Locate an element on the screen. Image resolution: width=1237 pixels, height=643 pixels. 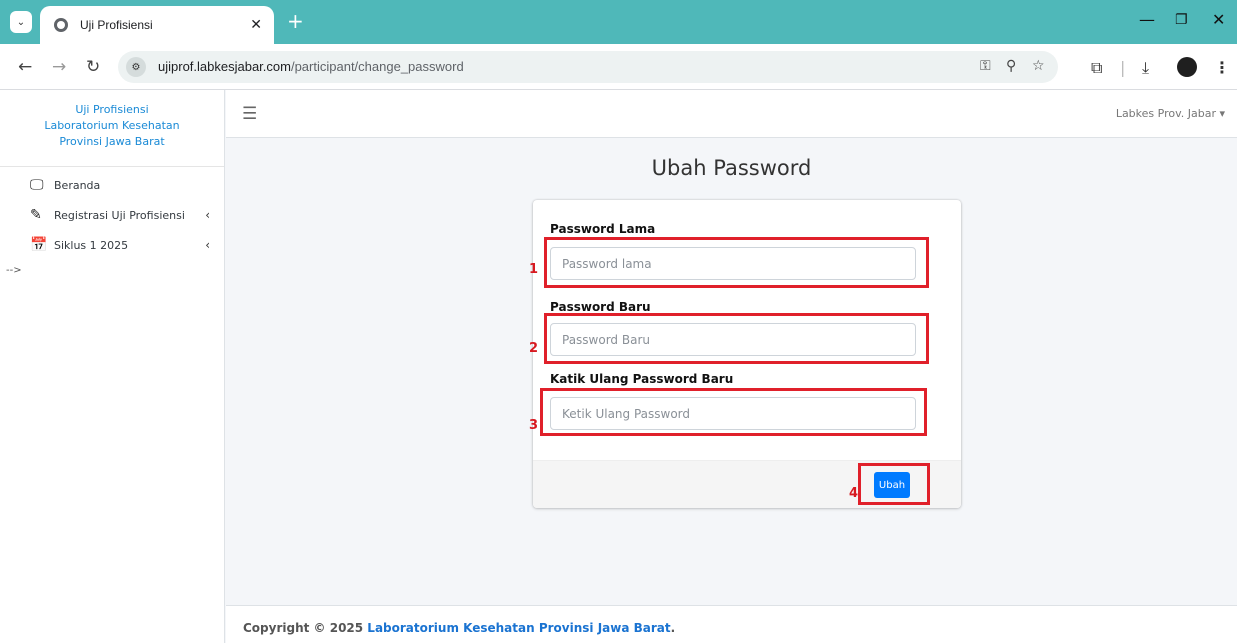
browser-tab-bar: ⌄ Uji Profisiensi ✕ + — ❐ ✕ is located at coordinates (618, 22).